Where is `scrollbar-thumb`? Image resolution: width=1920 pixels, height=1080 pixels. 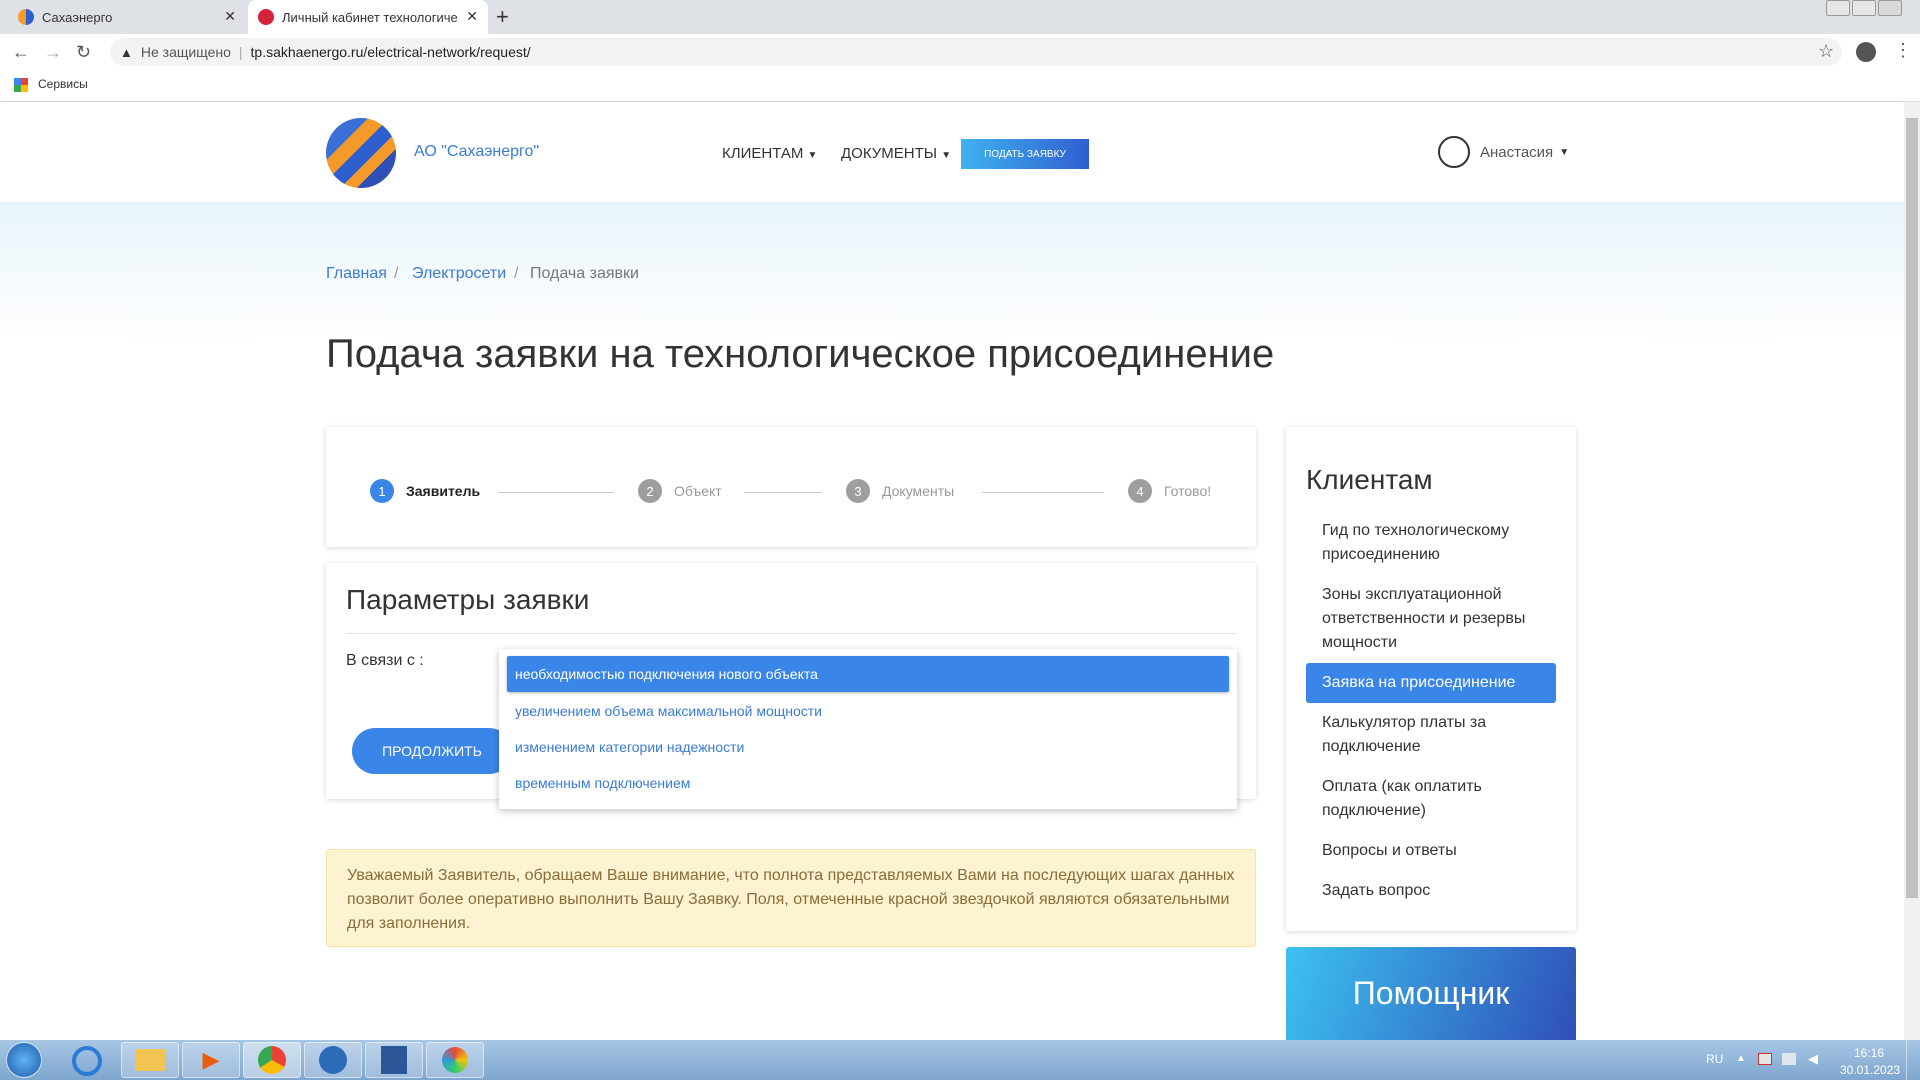 scrollbar-thumb is located at coordinates (1912, 508).